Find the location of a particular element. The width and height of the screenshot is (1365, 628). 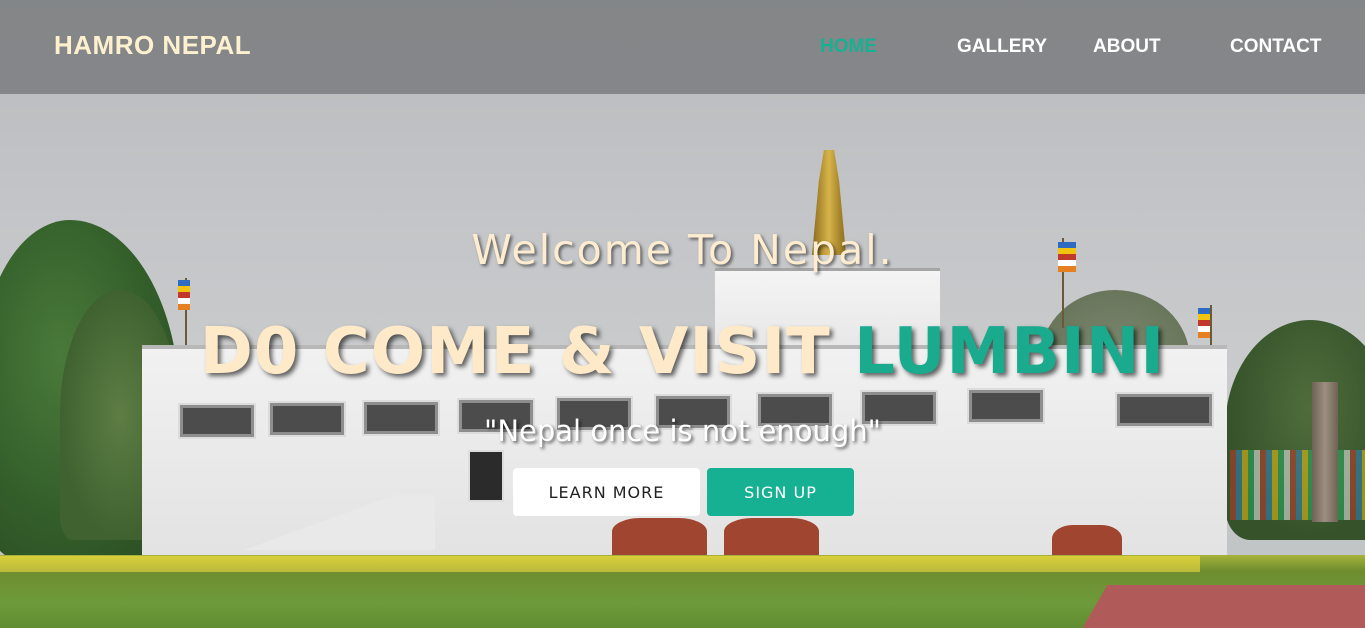

sign-up-button: SIGN UP is located at coordinates (780, 492).